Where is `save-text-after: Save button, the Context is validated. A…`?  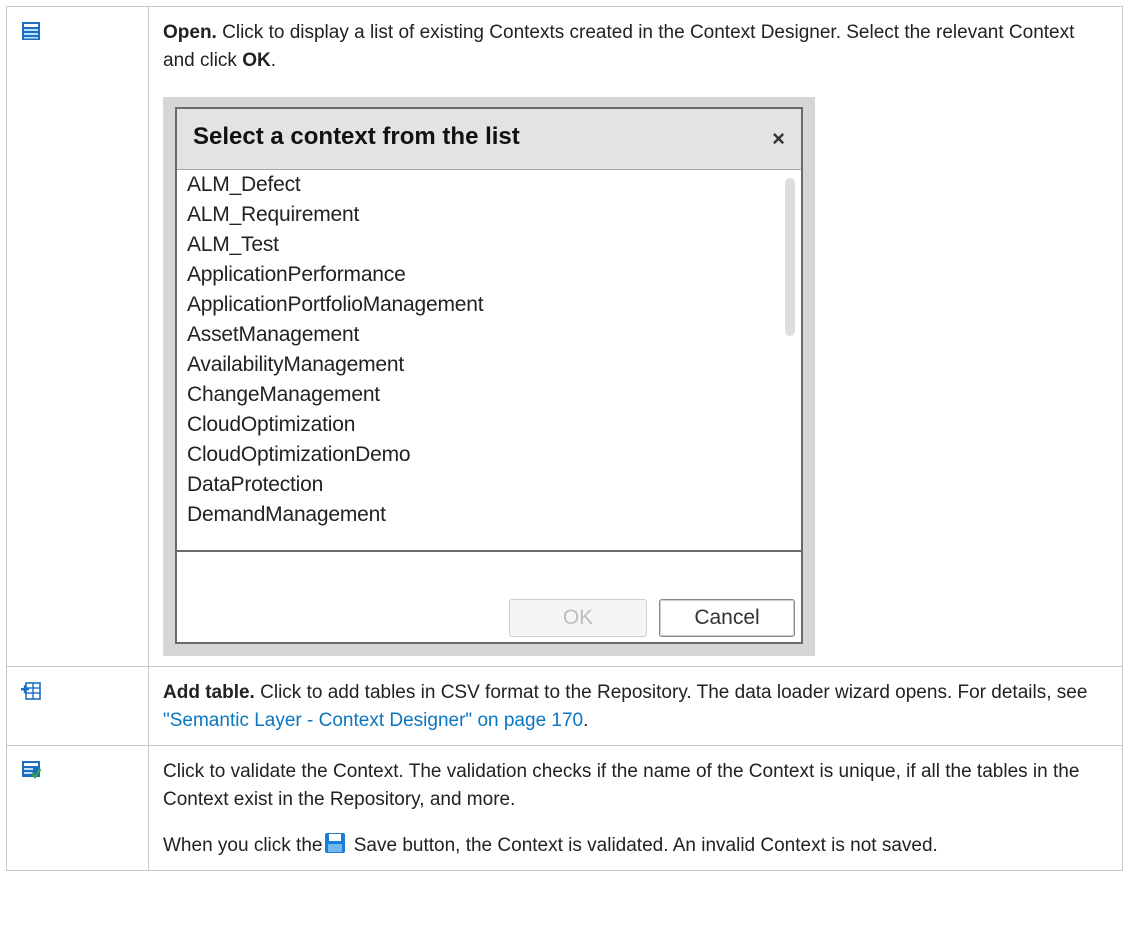 save-text-after: Save button, the Context is validated. A… is located at coordinates (643, 845).